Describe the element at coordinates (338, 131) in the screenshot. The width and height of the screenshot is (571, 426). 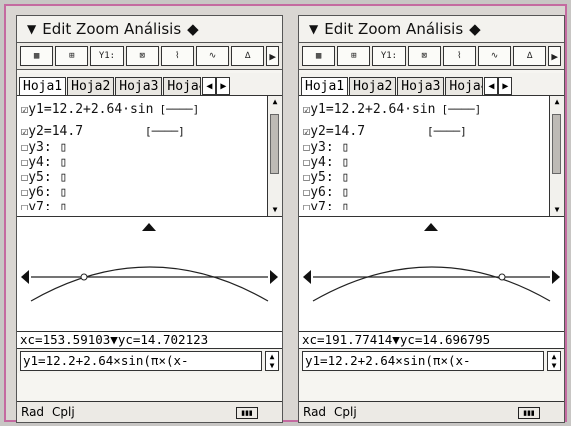
I see `function-text: y2=14.7` at that location.